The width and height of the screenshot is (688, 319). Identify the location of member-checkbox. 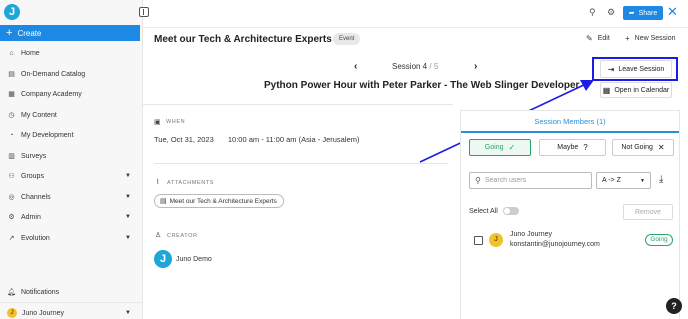
(478, 240).